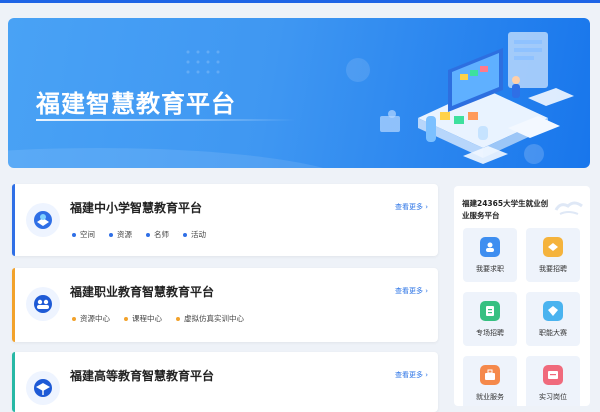 The height and width of the screenshot is (412, 600). I want to click on tile-label: 我要招聘, so click(553, 269).